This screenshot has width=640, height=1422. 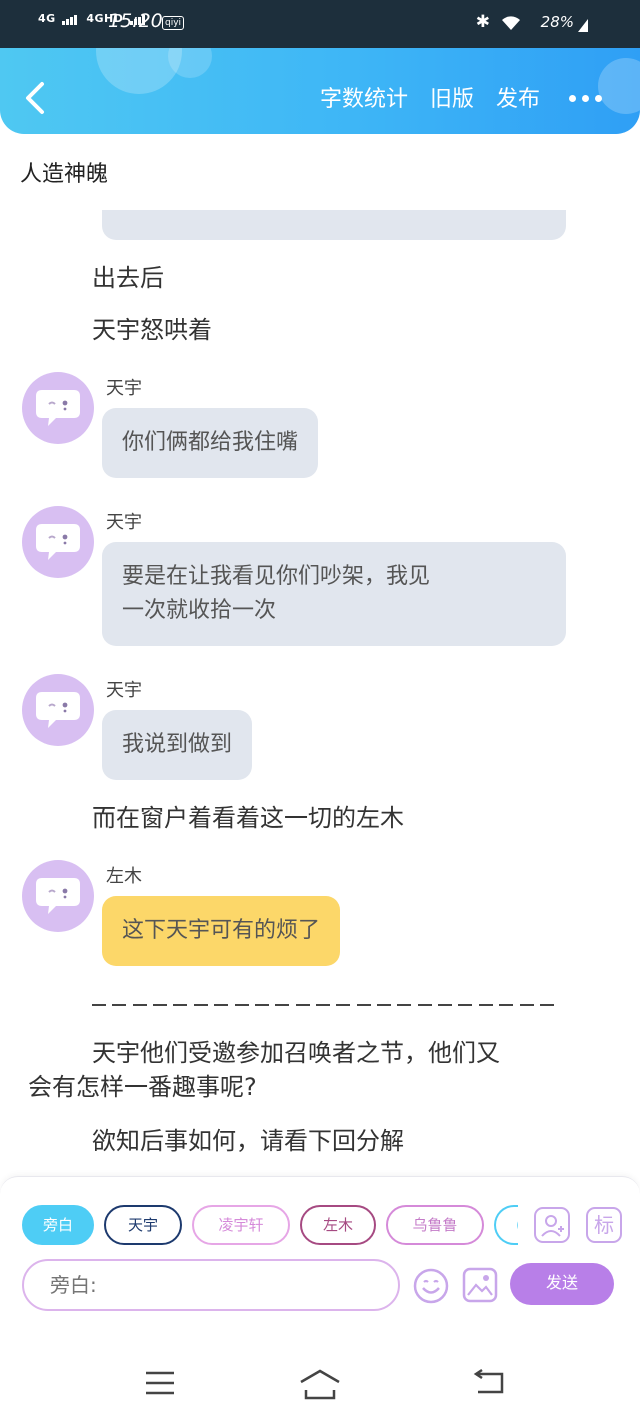 I want to click on wifi-icon, so click(x=511, y=23).